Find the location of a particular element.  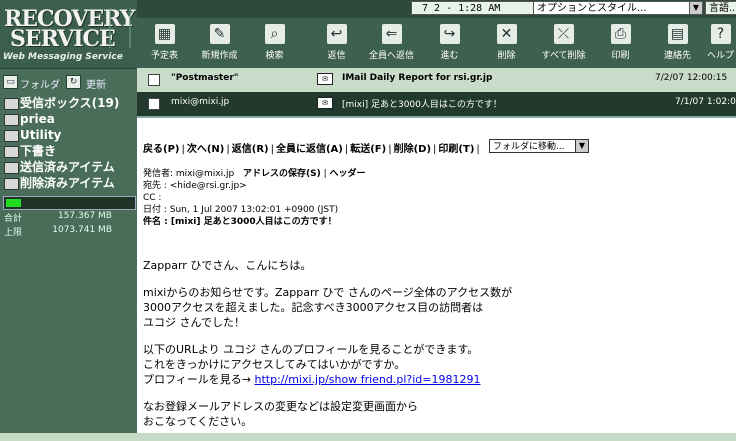

message-date: 7/2/07 12:00:15 is located at coordinates (691, 78).